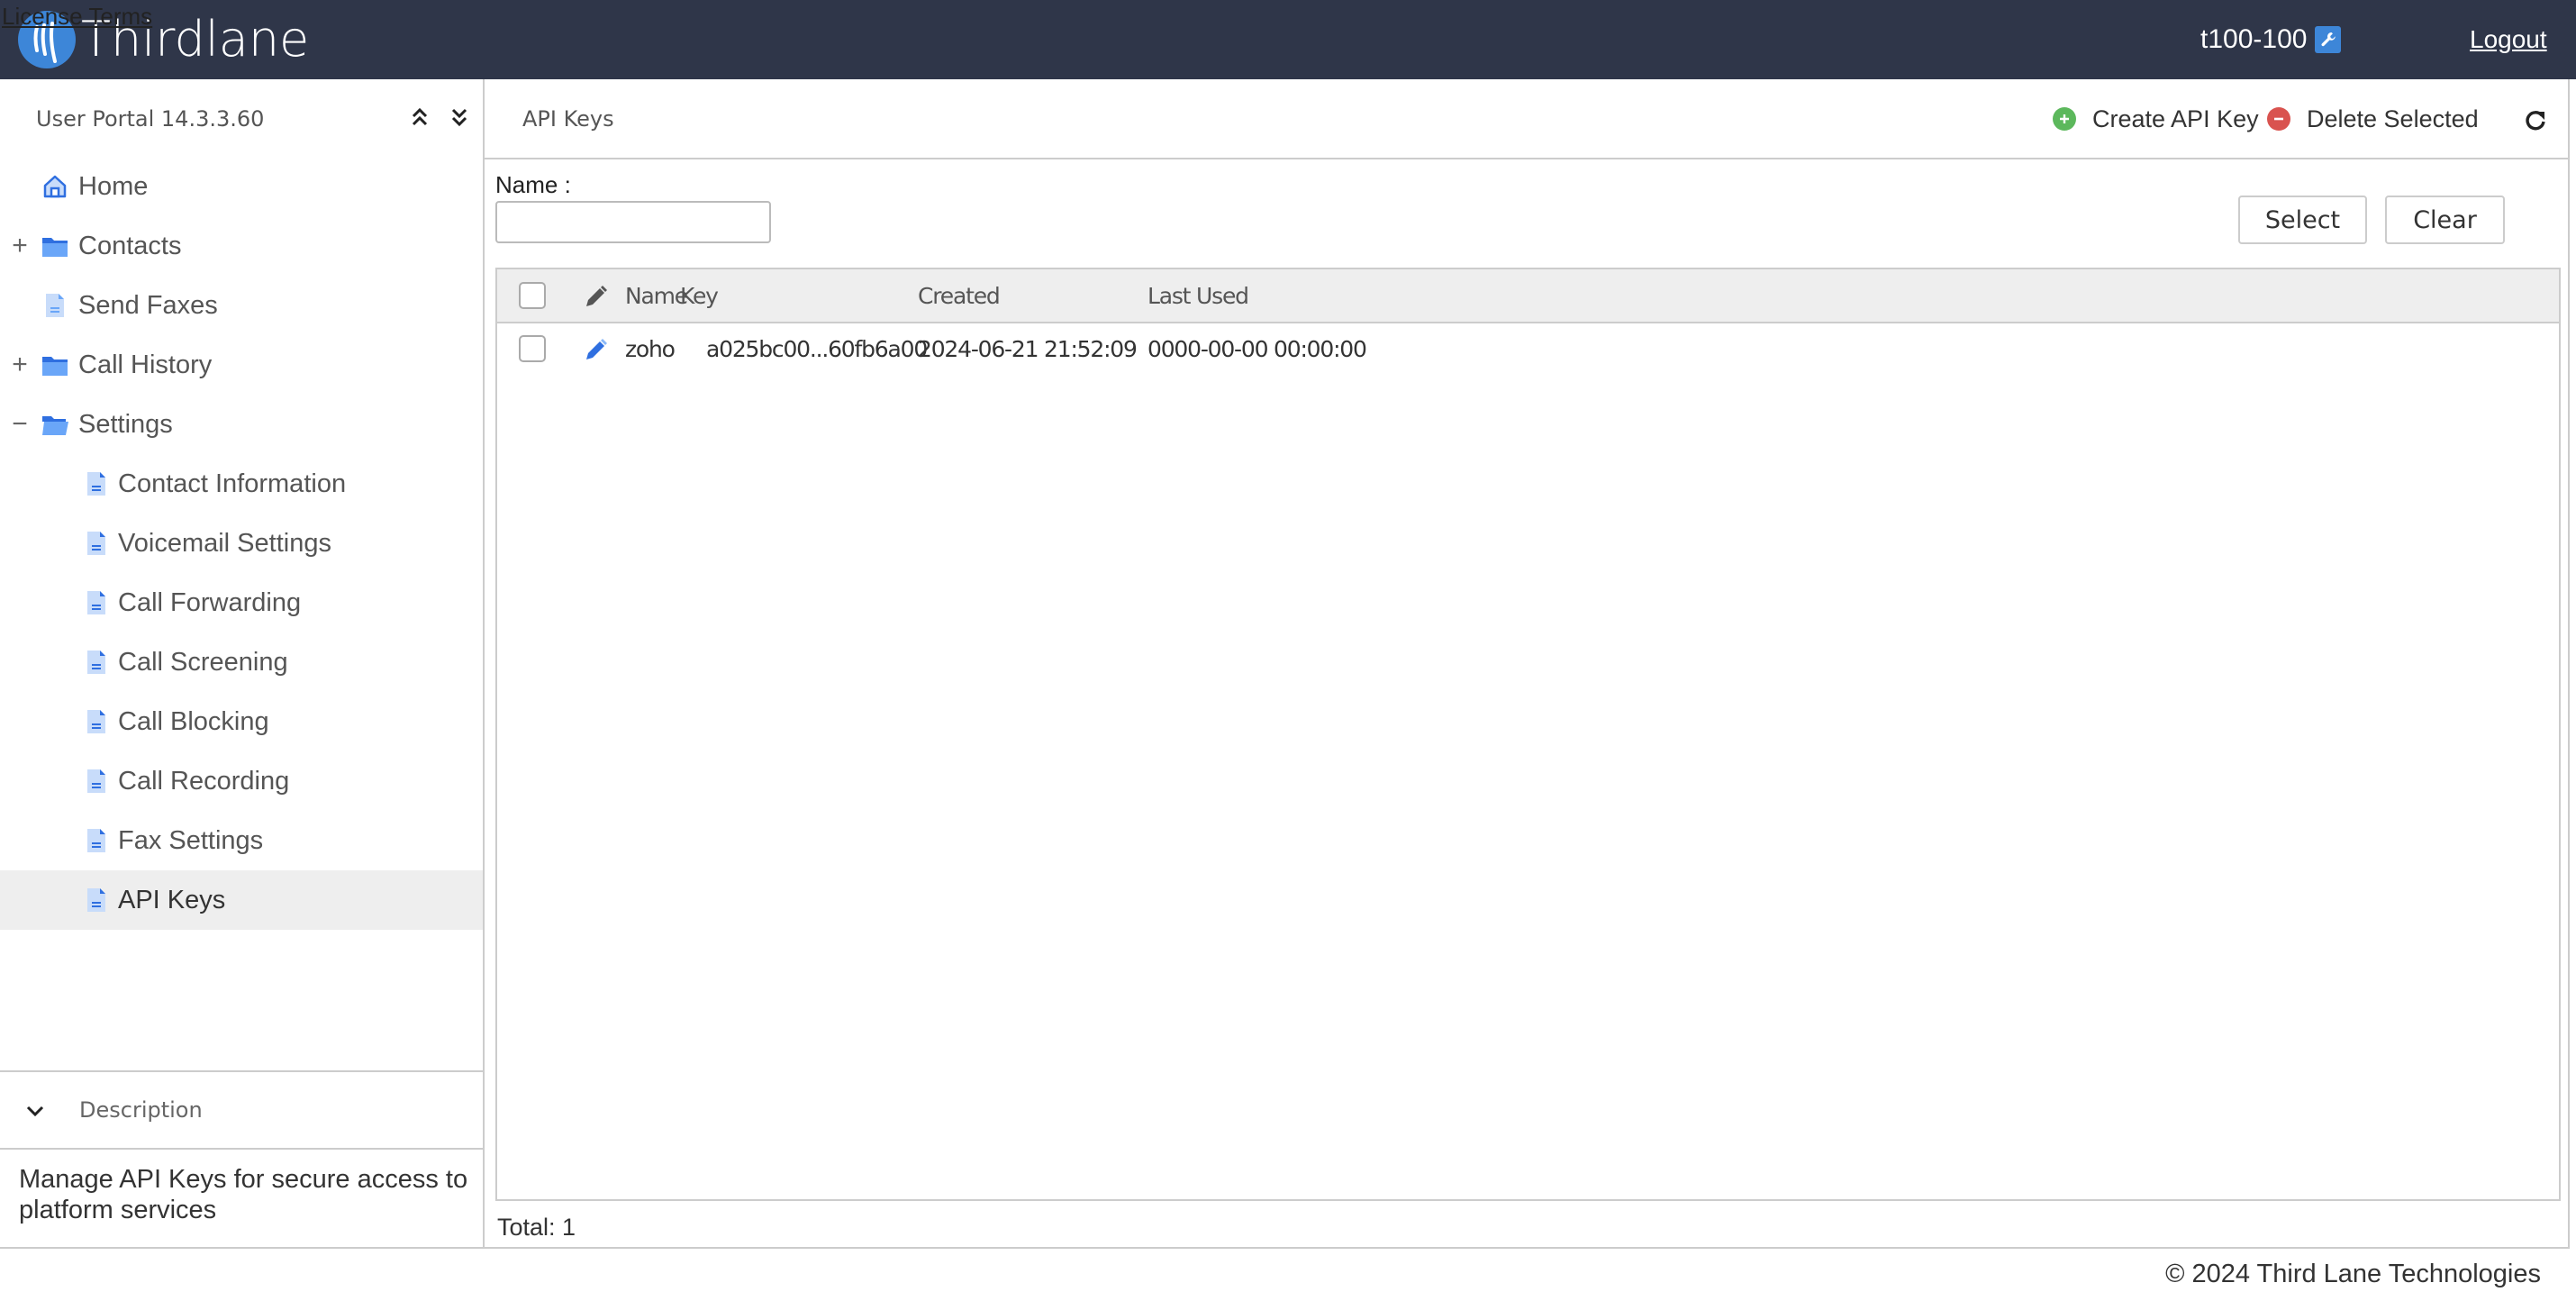 Image resolution: width=2576 pixels, height=1301 pixels. I want to click on sidebar-item-label: Home, so click(113, 186).